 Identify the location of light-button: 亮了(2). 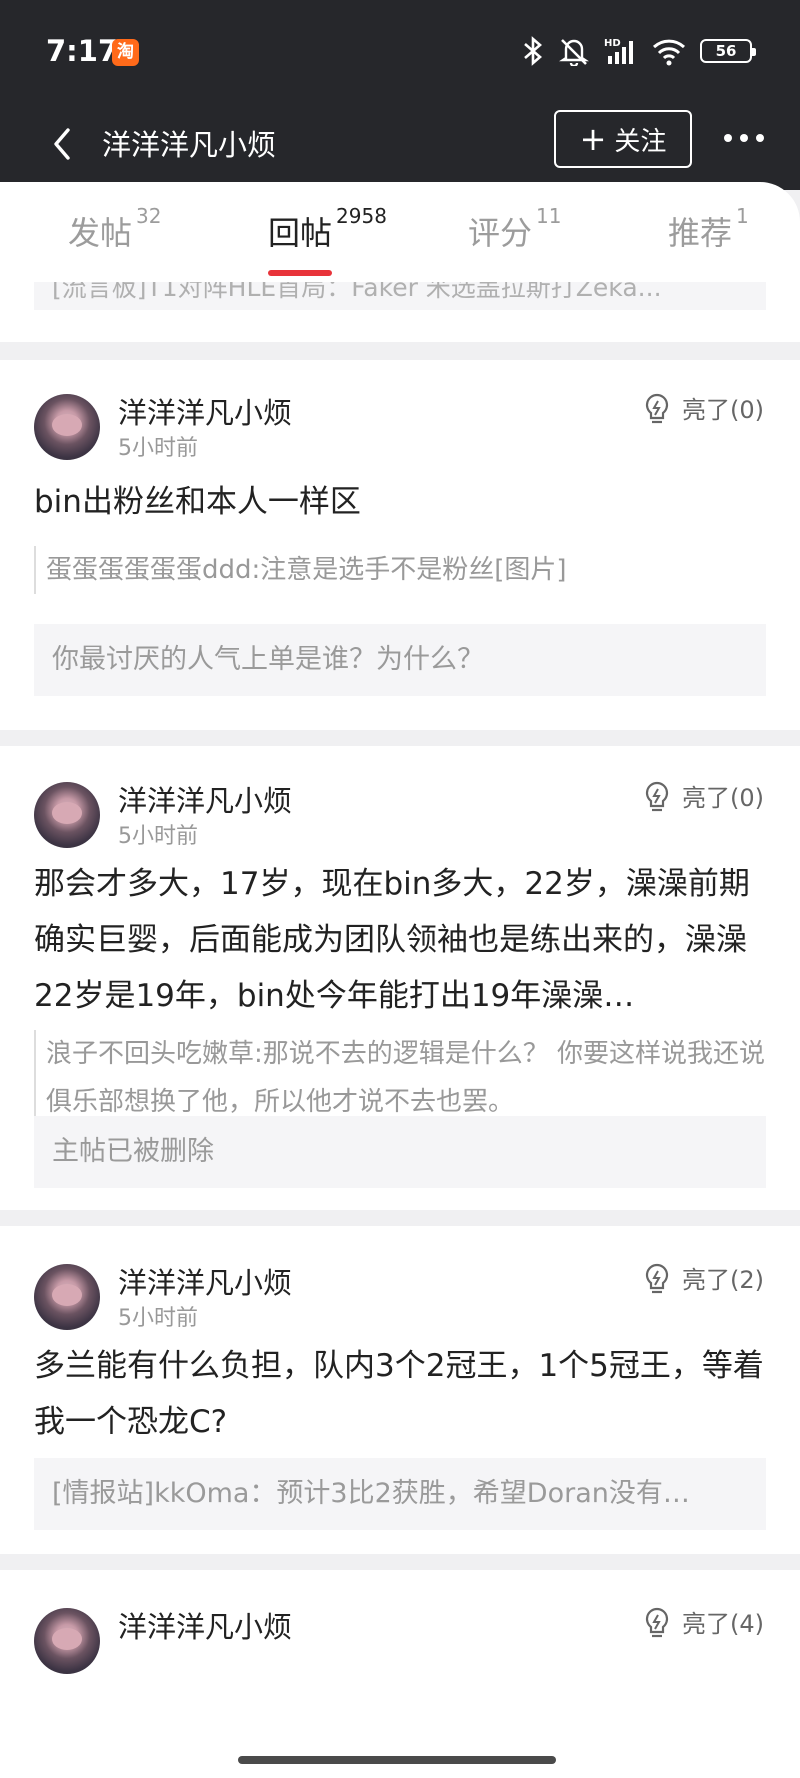
(703, 1277).